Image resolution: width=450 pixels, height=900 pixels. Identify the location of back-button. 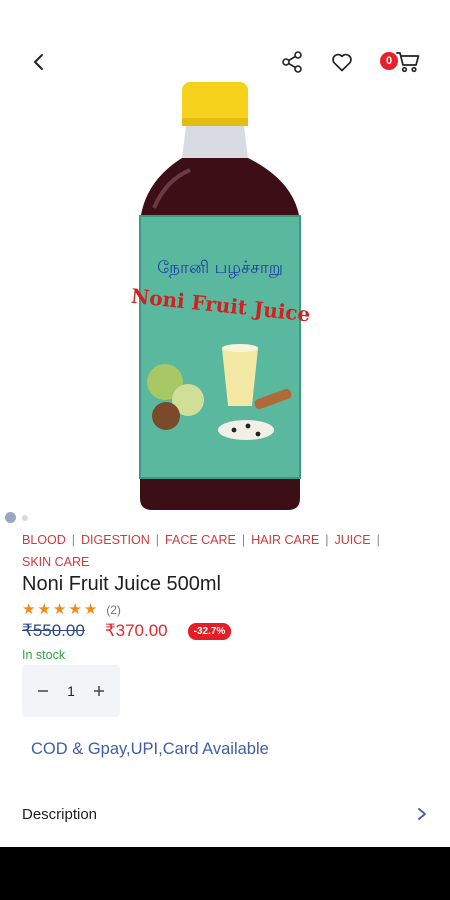
(39, 62).